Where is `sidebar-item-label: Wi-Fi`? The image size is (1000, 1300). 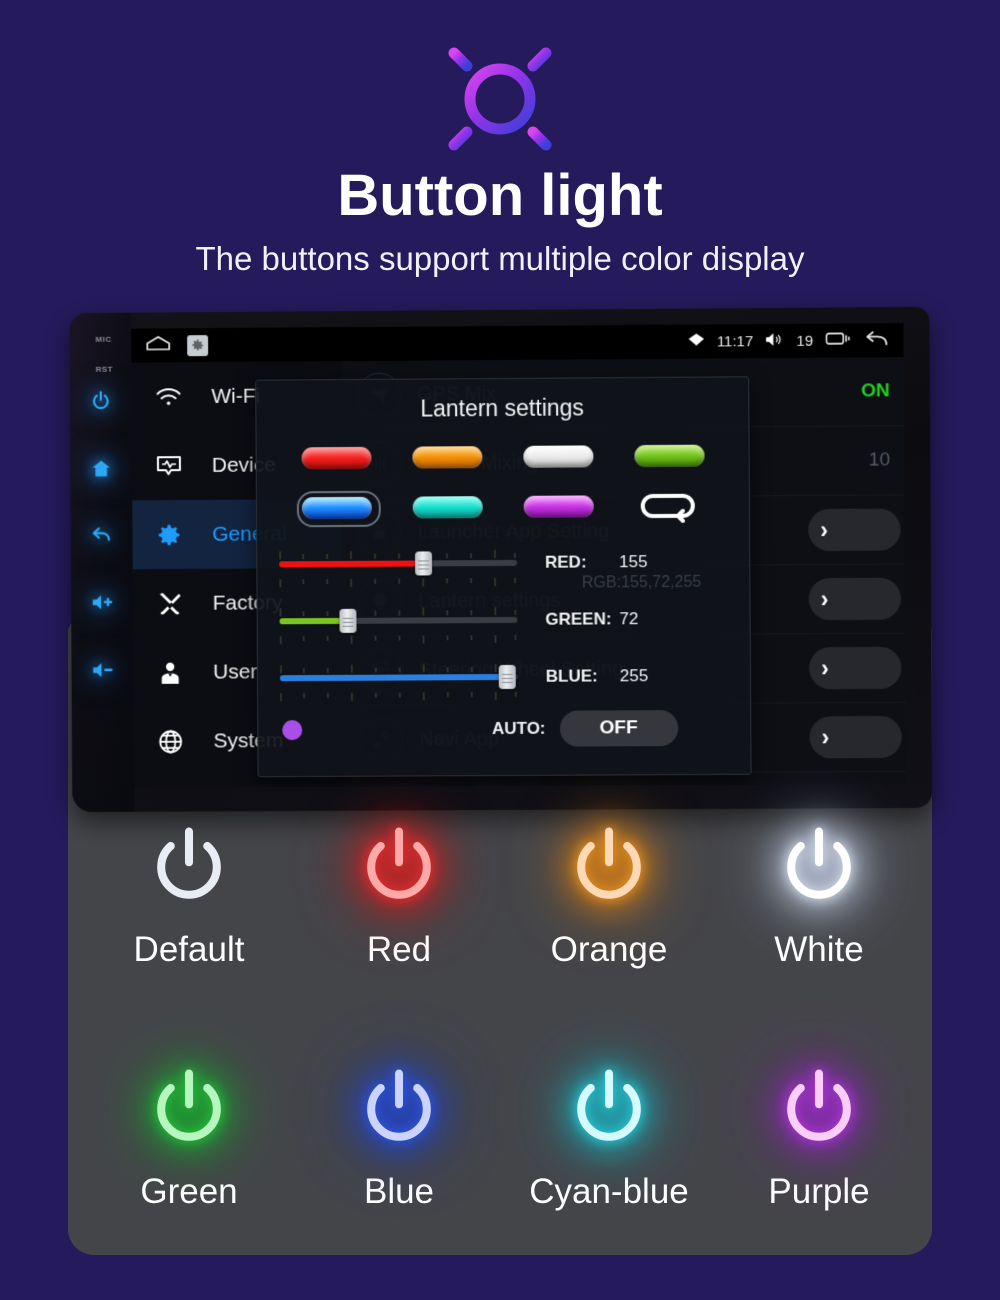 sidebar-item-label: Wi-Fi is located at coordinates (236, 396).